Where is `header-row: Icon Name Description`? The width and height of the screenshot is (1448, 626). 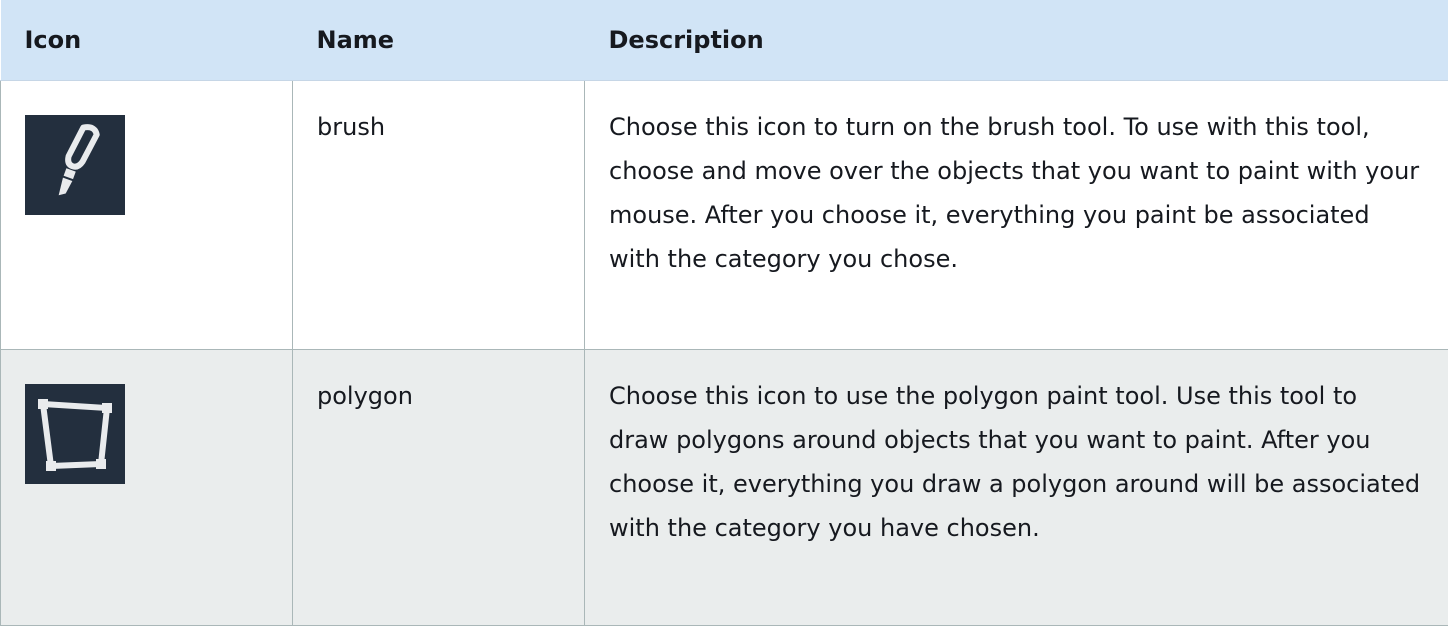
header-row: Icon Name Description is located at coordinates (724, 40).